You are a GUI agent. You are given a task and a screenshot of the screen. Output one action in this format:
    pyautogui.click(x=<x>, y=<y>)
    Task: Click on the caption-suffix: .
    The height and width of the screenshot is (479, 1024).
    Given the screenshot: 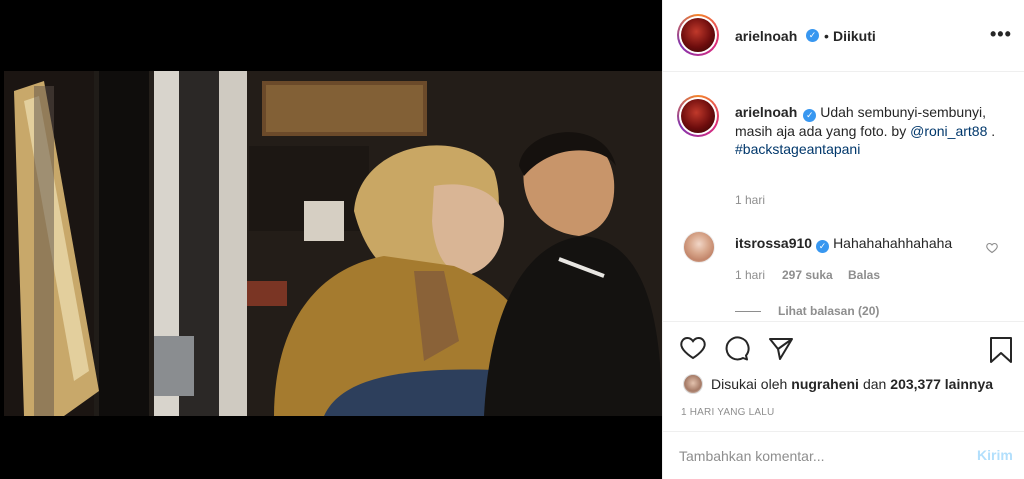 What is the action you would take?
    pyautogui.click(x=991, y=131)
    